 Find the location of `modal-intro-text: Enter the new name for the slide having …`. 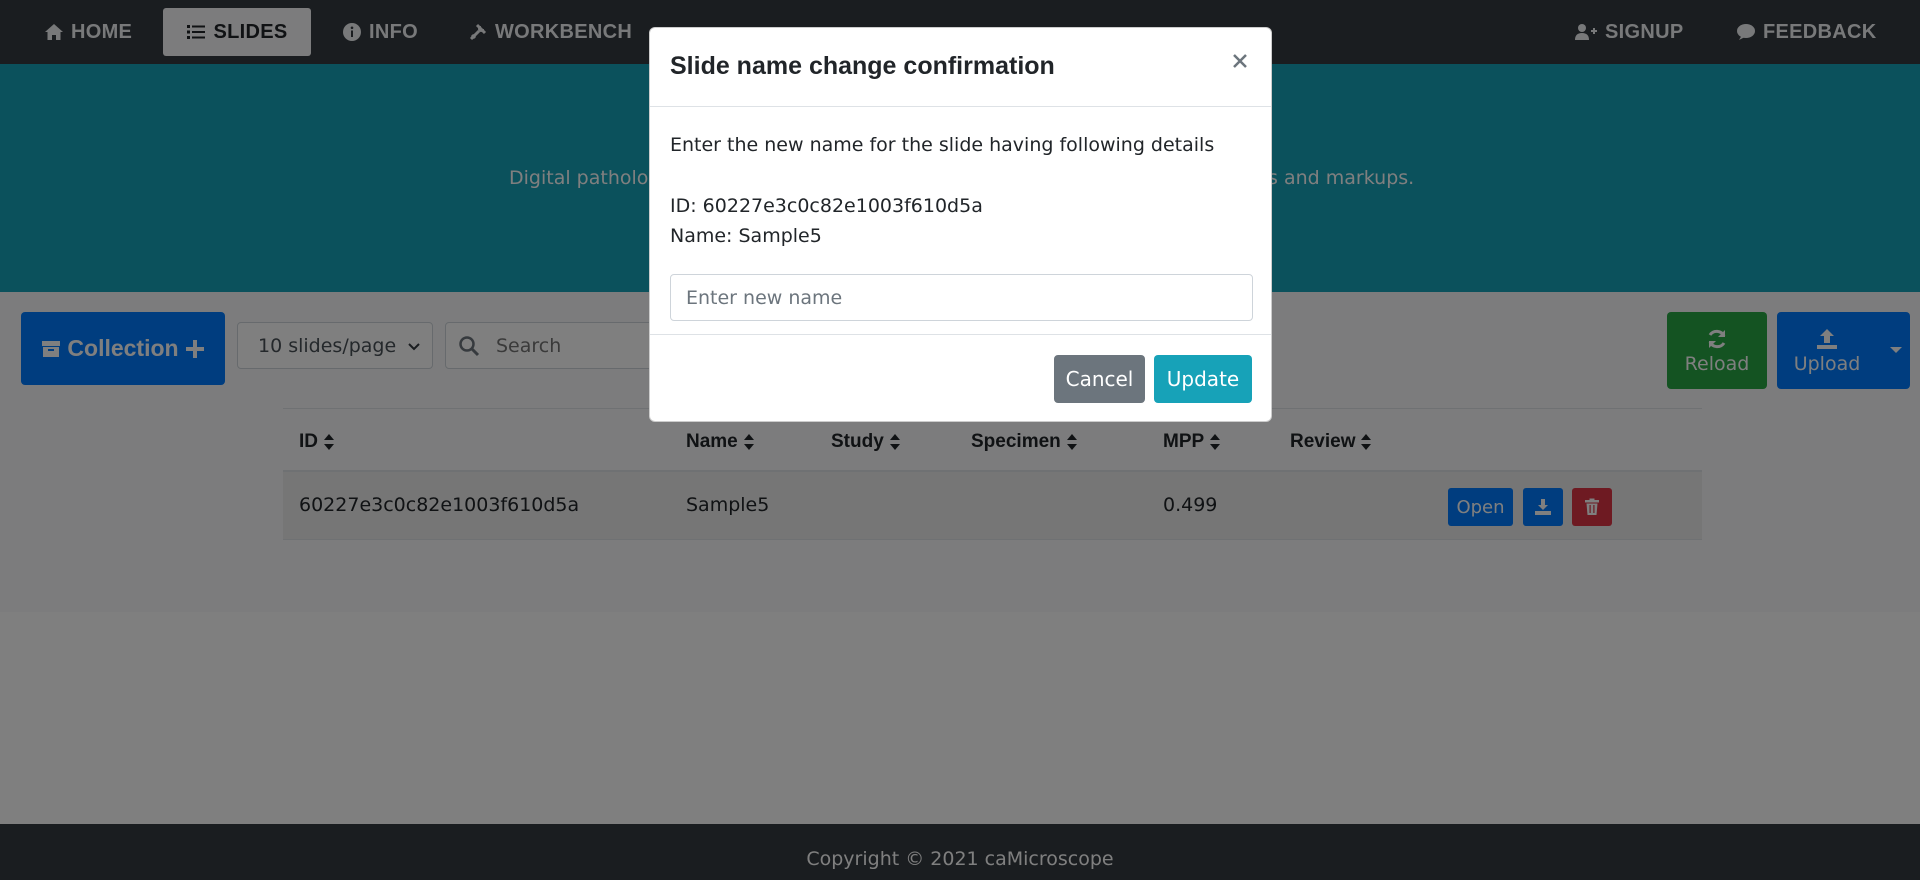

modal-intro-text: Enter the new name for the slide having … is located at coordinates (942, 145).